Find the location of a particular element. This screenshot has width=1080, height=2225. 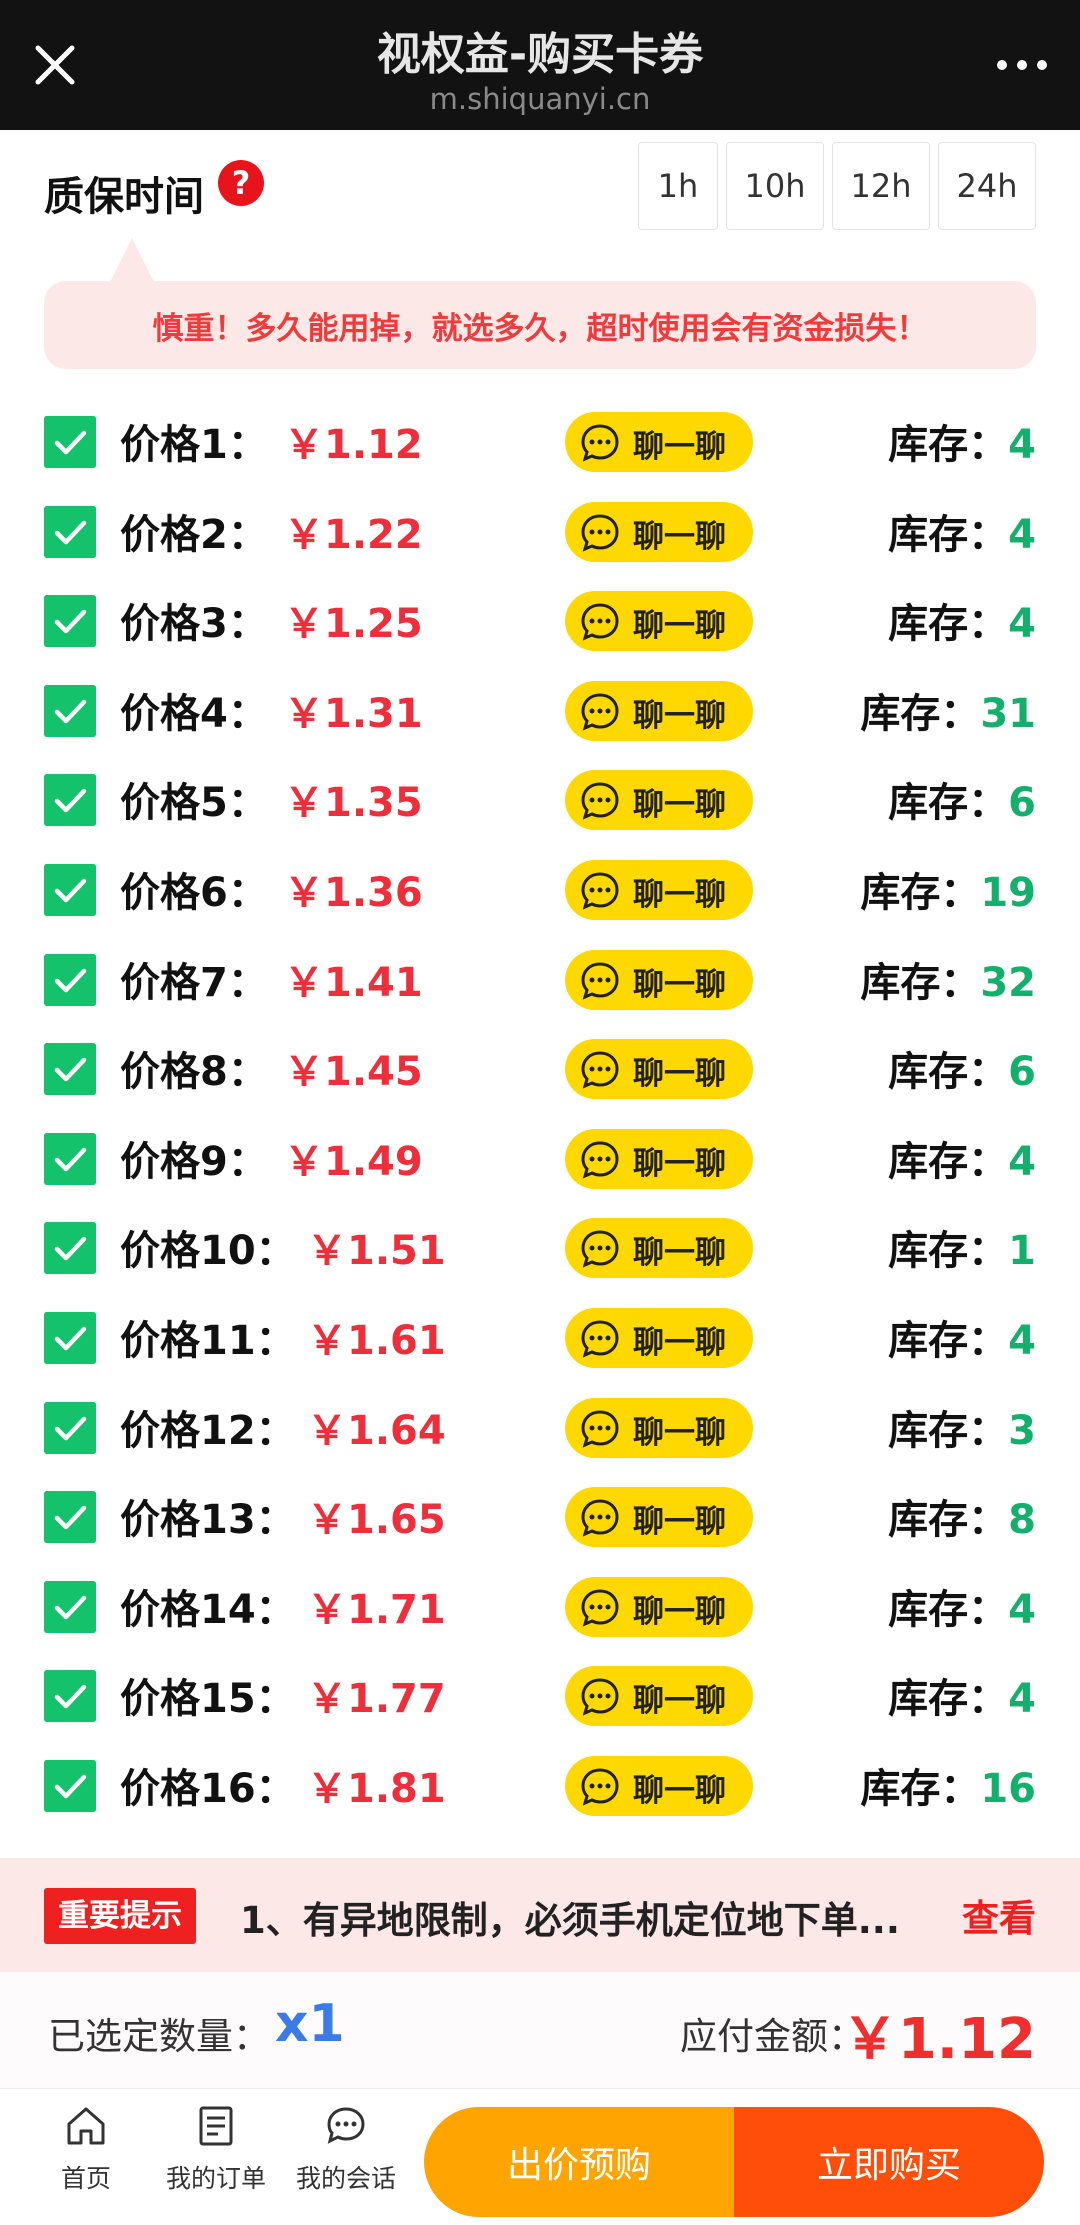

warranty-option-1h: 1h is located at coordinates (678, 186).